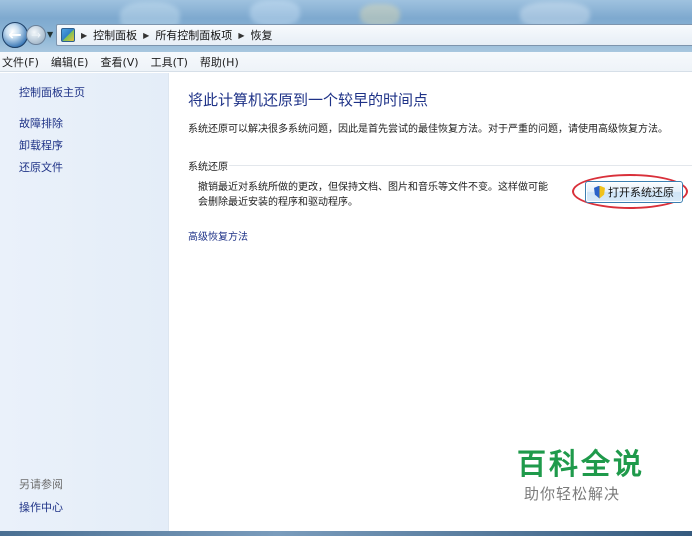 The height and width of the screenshot is (536, 692). What do you see at coordinates (22, 62) in the screenshot?
I see `menu-file: 文件(F)` at bounding box center [22, 62].